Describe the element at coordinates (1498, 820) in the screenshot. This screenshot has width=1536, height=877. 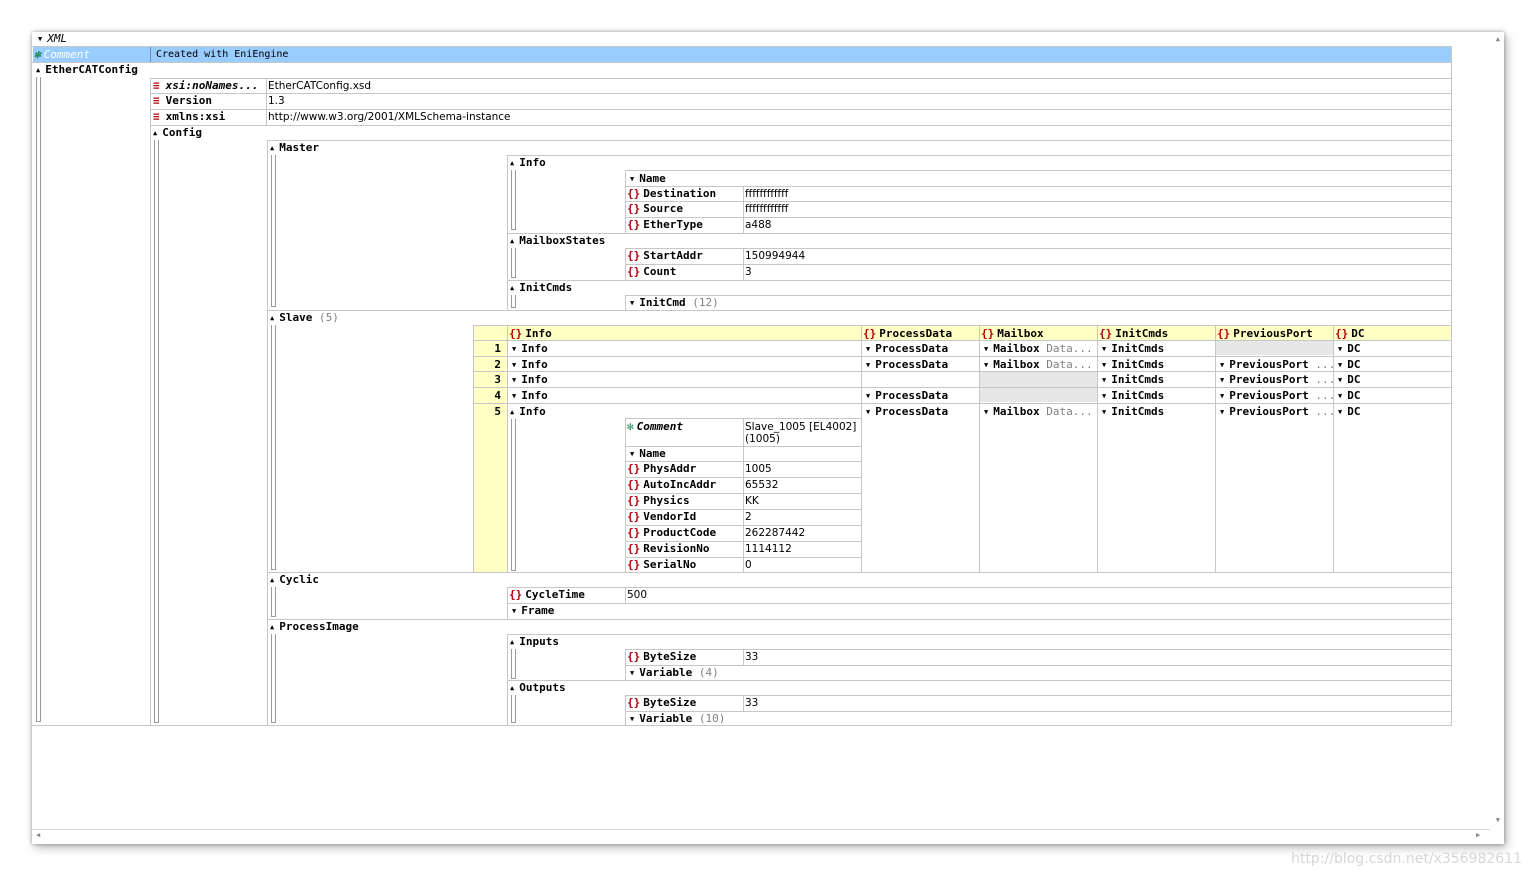
I see `scroll-down-arrow-icon: ▼` at that location.